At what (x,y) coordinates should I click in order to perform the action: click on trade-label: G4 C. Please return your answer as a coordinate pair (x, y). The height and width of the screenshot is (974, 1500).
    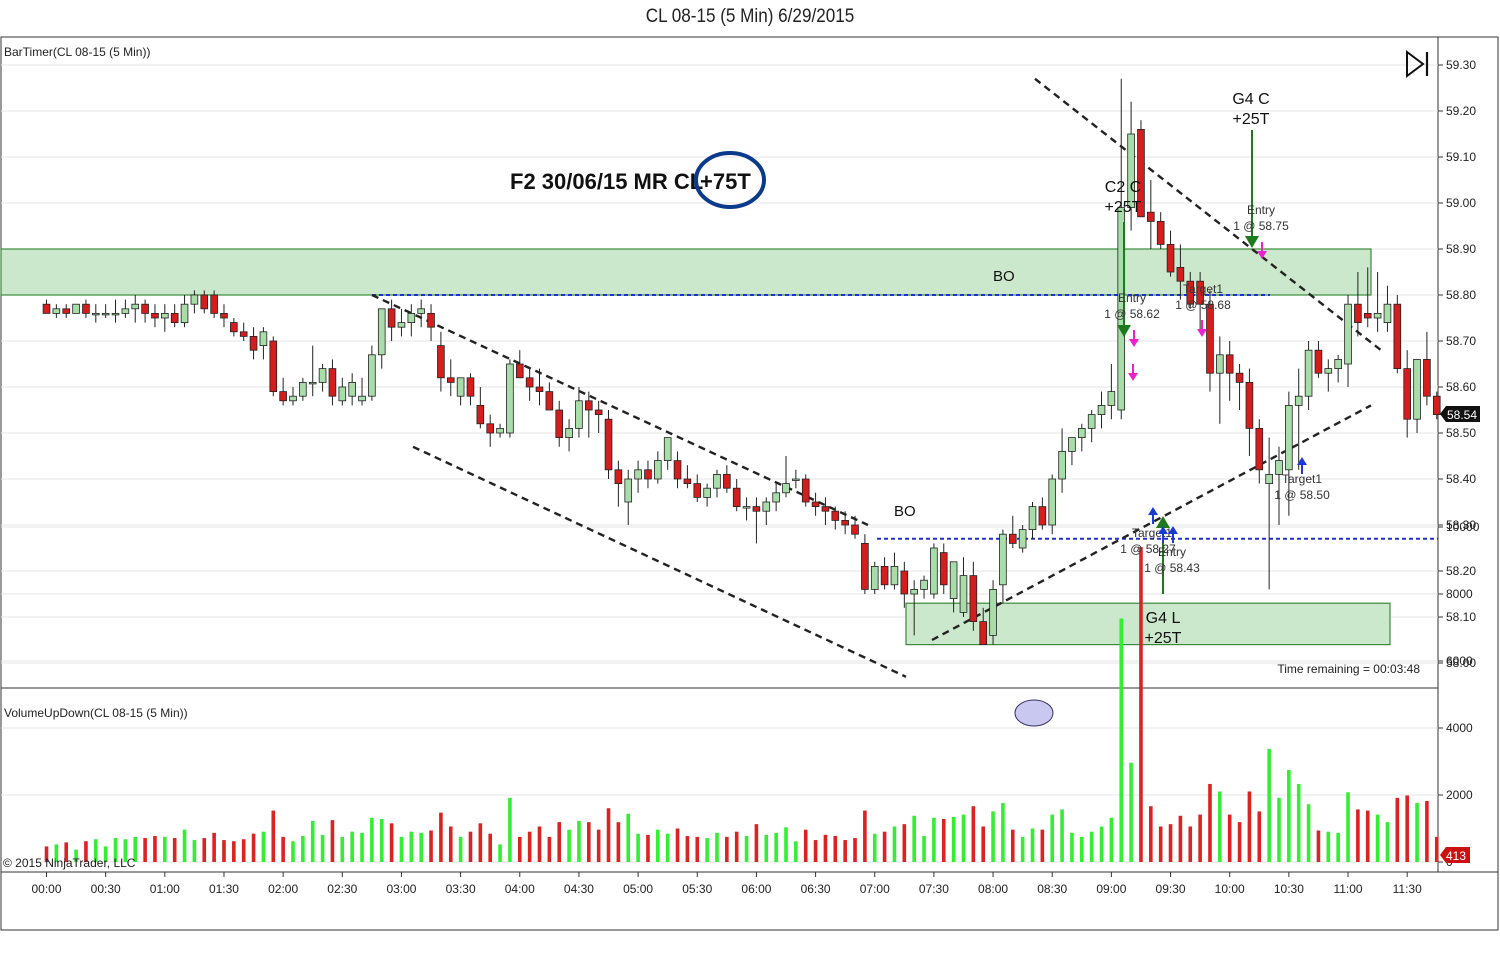
    Looking at the image, I should click on (1250, 99).